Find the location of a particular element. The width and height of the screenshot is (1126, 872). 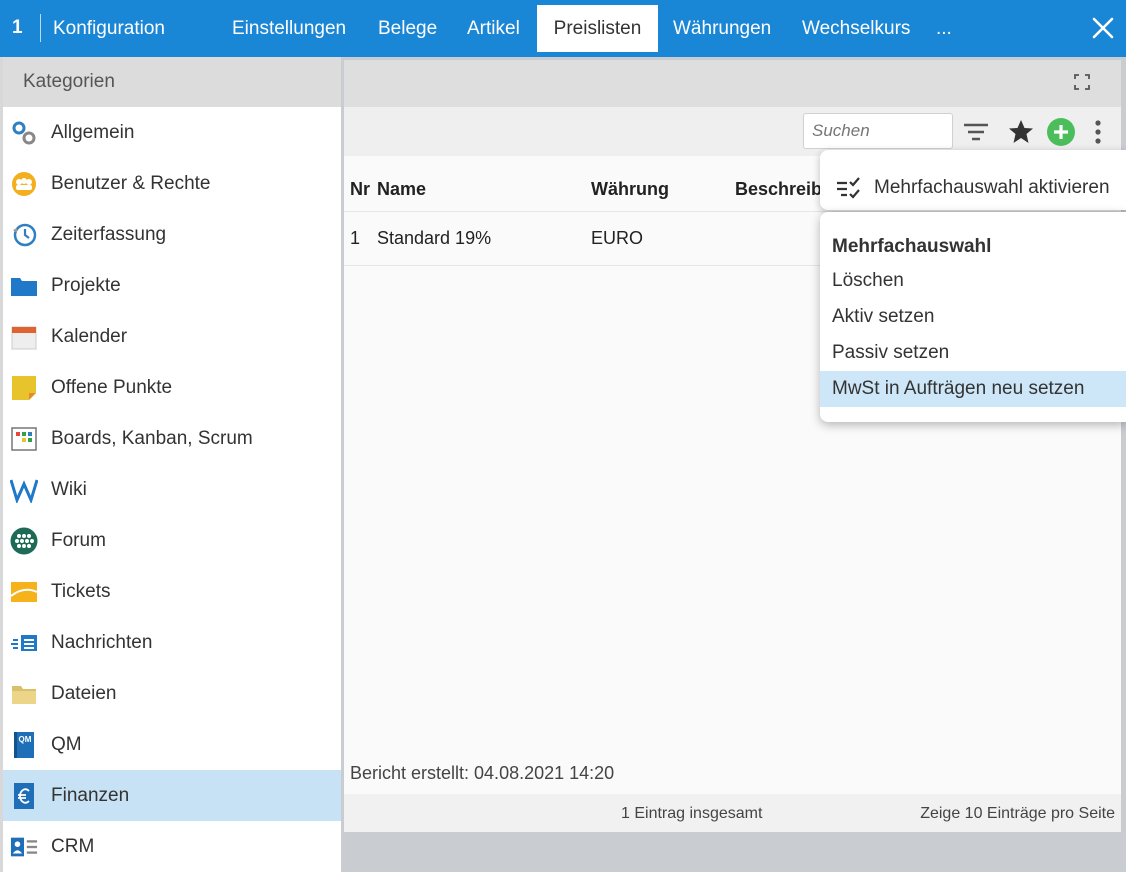

report-timestamp: Bericht erstellt: 04.08.2021 14:20 is located at coordinates (482, 773).